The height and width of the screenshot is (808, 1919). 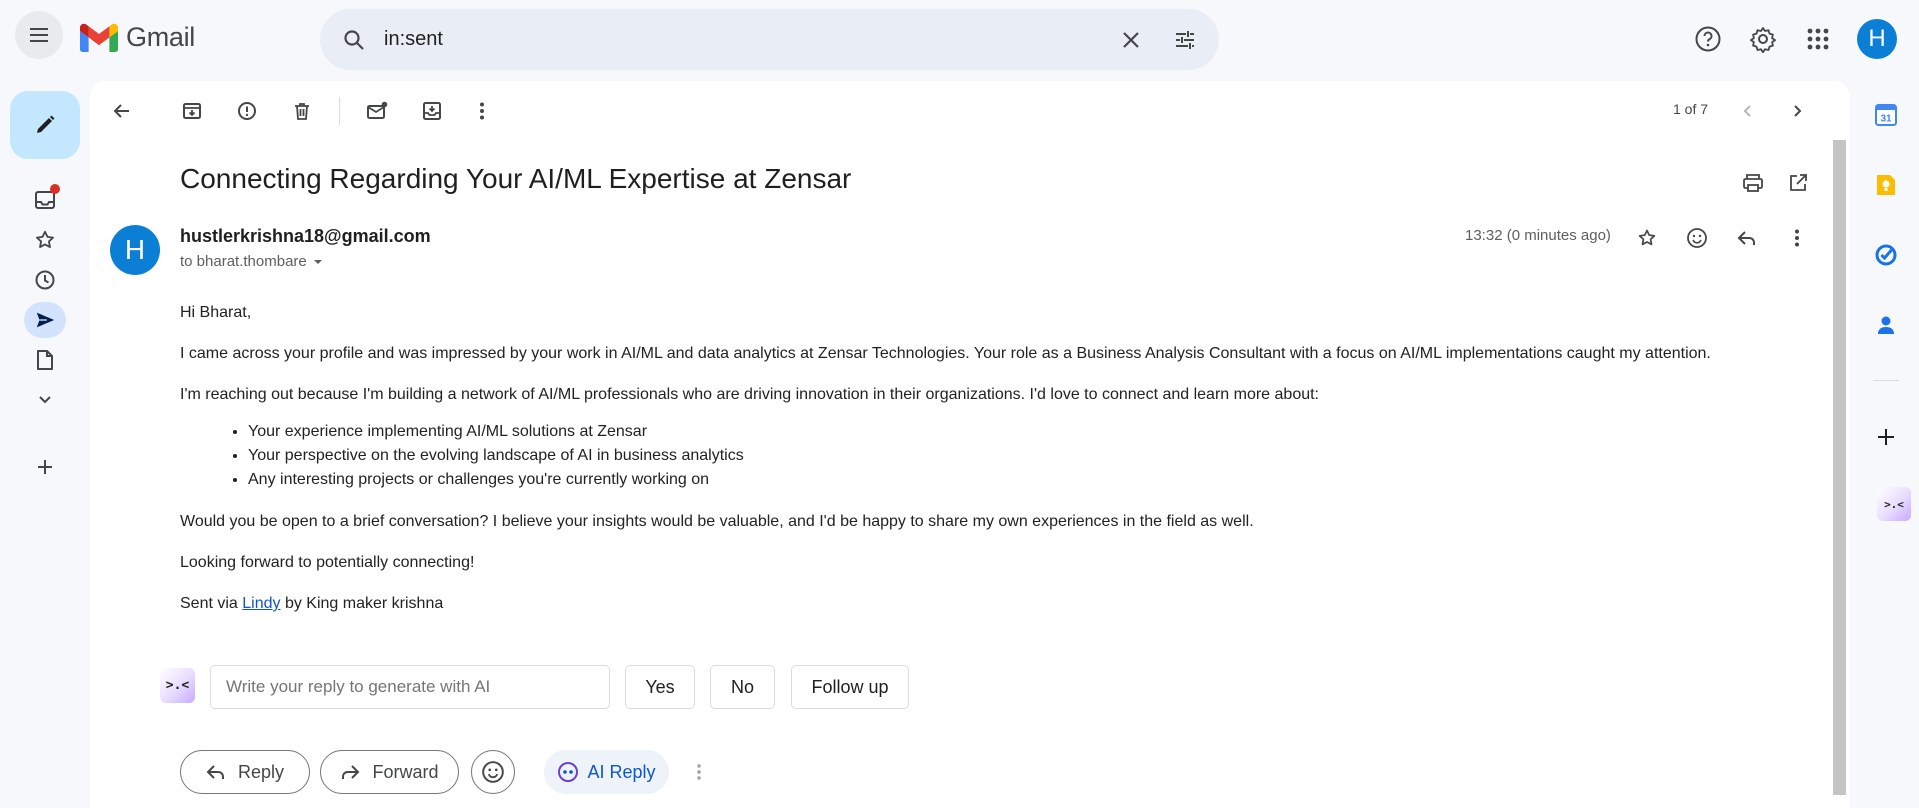 I want to click on nav-drafts, so click(x=45, y=360).